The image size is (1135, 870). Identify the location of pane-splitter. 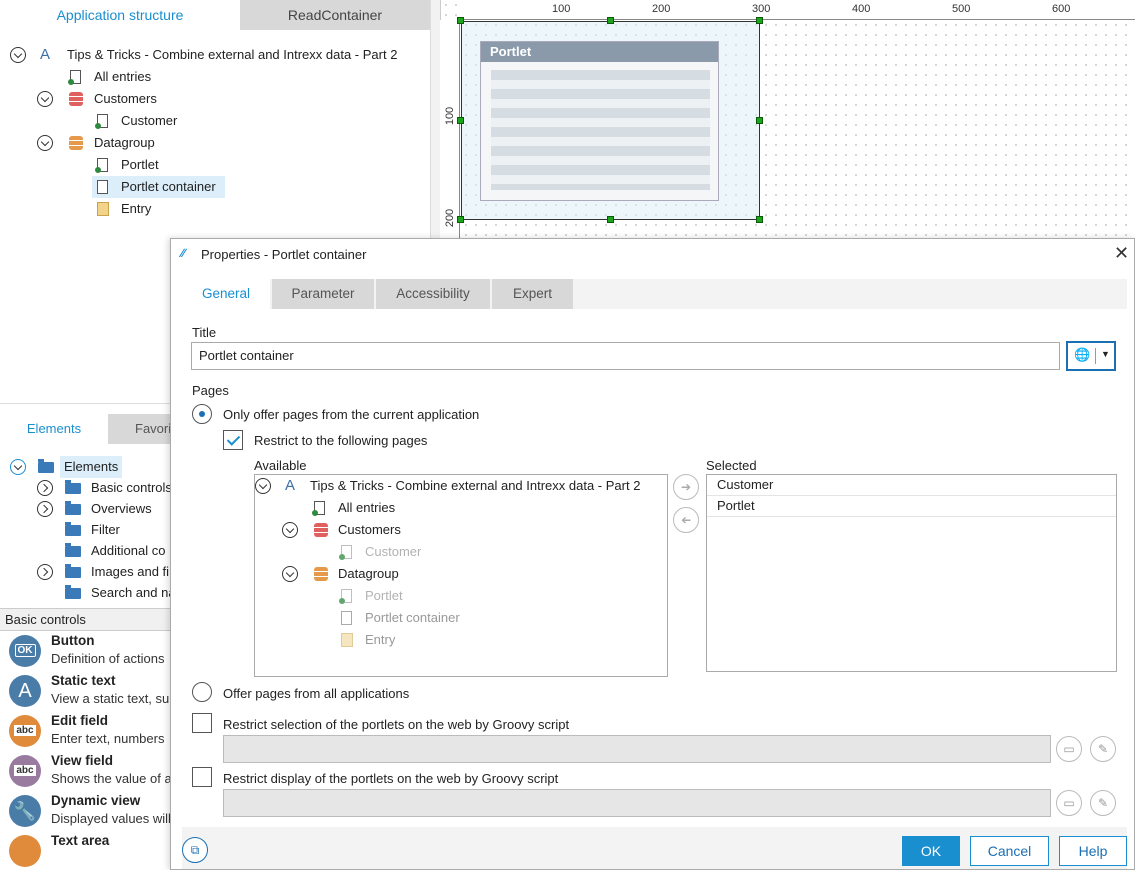
(435, 120).